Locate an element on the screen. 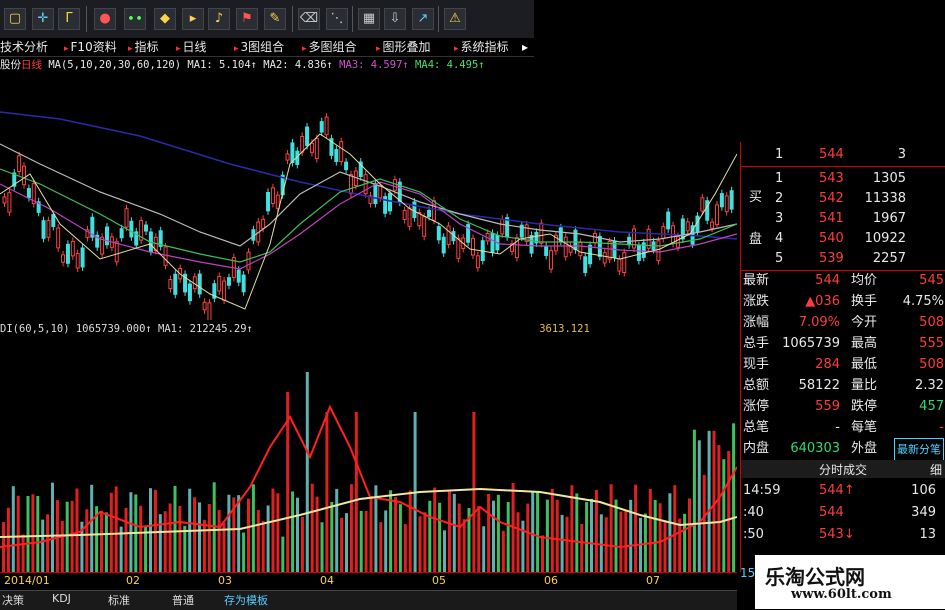 The width and height of the screenshot is (945, 610). stat-row: 涨停 559 跌停 457 is located at coordinates (843, 406).